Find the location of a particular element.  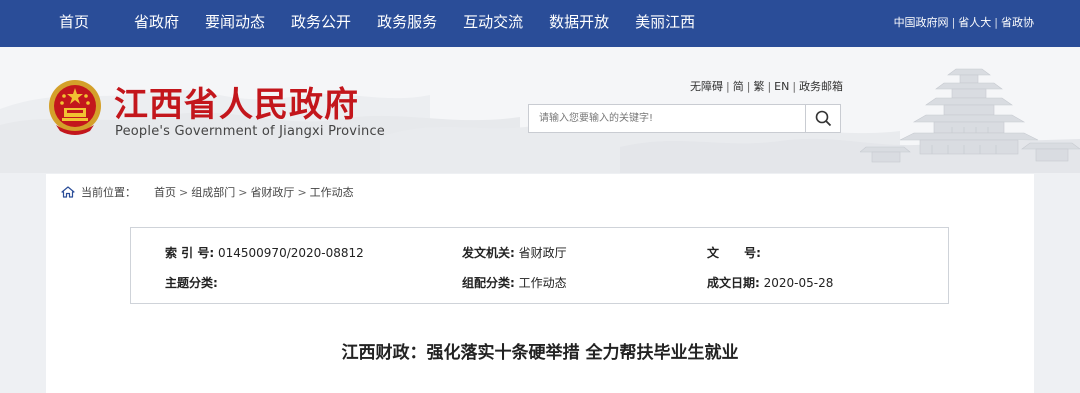

nav-item-gov-services: 政务服务 is located at coordinates (407, 23).